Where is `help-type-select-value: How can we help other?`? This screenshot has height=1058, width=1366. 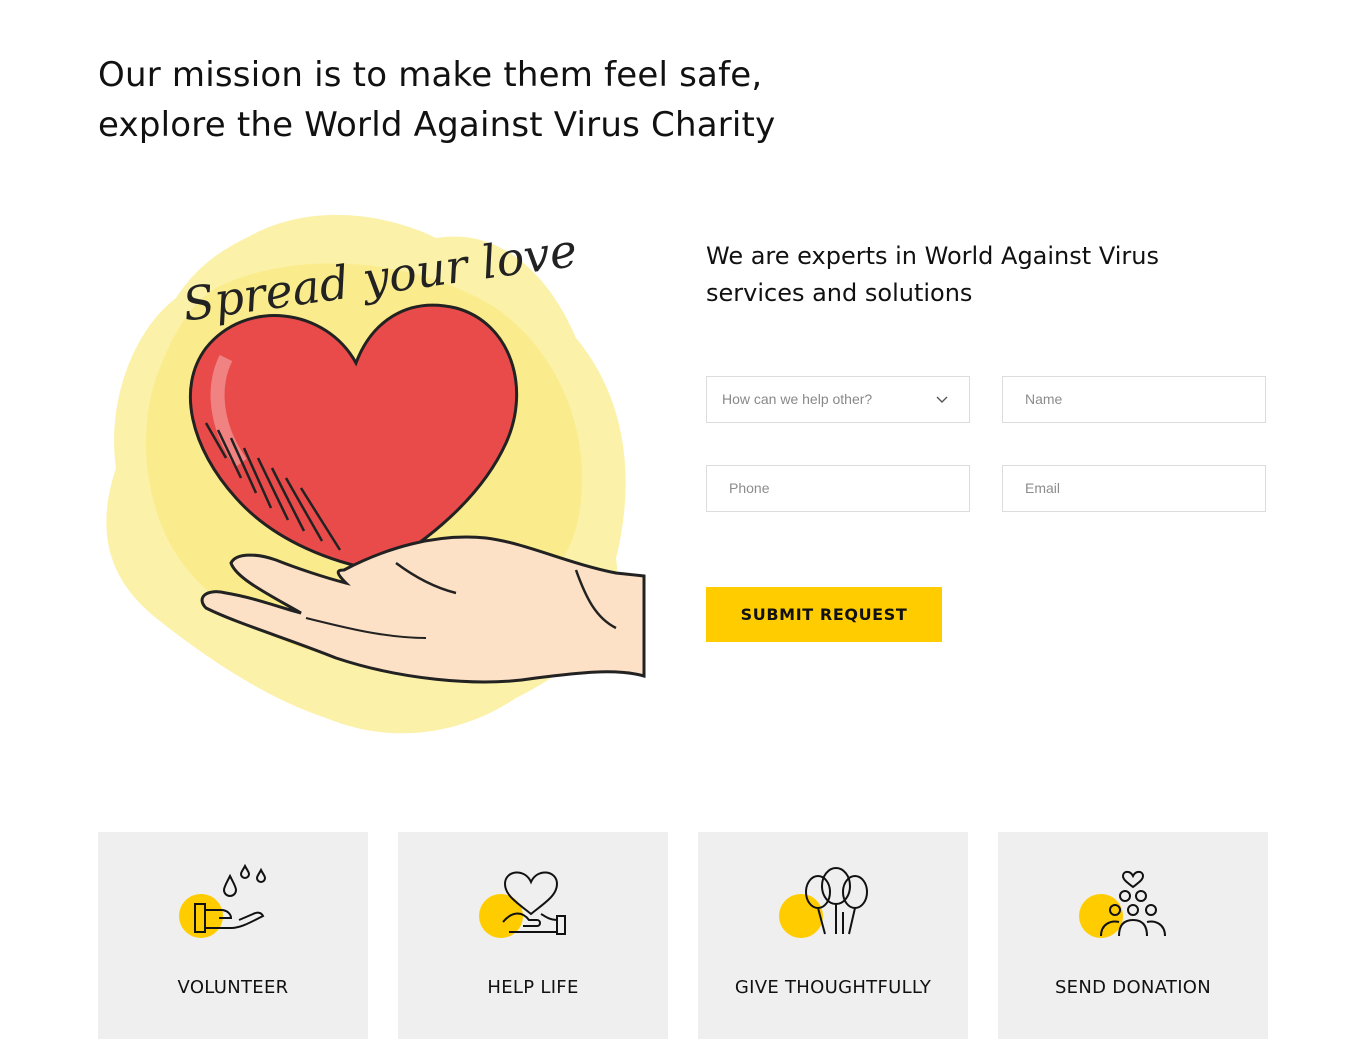 help-type-select-value: How can we help other? is located at coordinates (797, 399).